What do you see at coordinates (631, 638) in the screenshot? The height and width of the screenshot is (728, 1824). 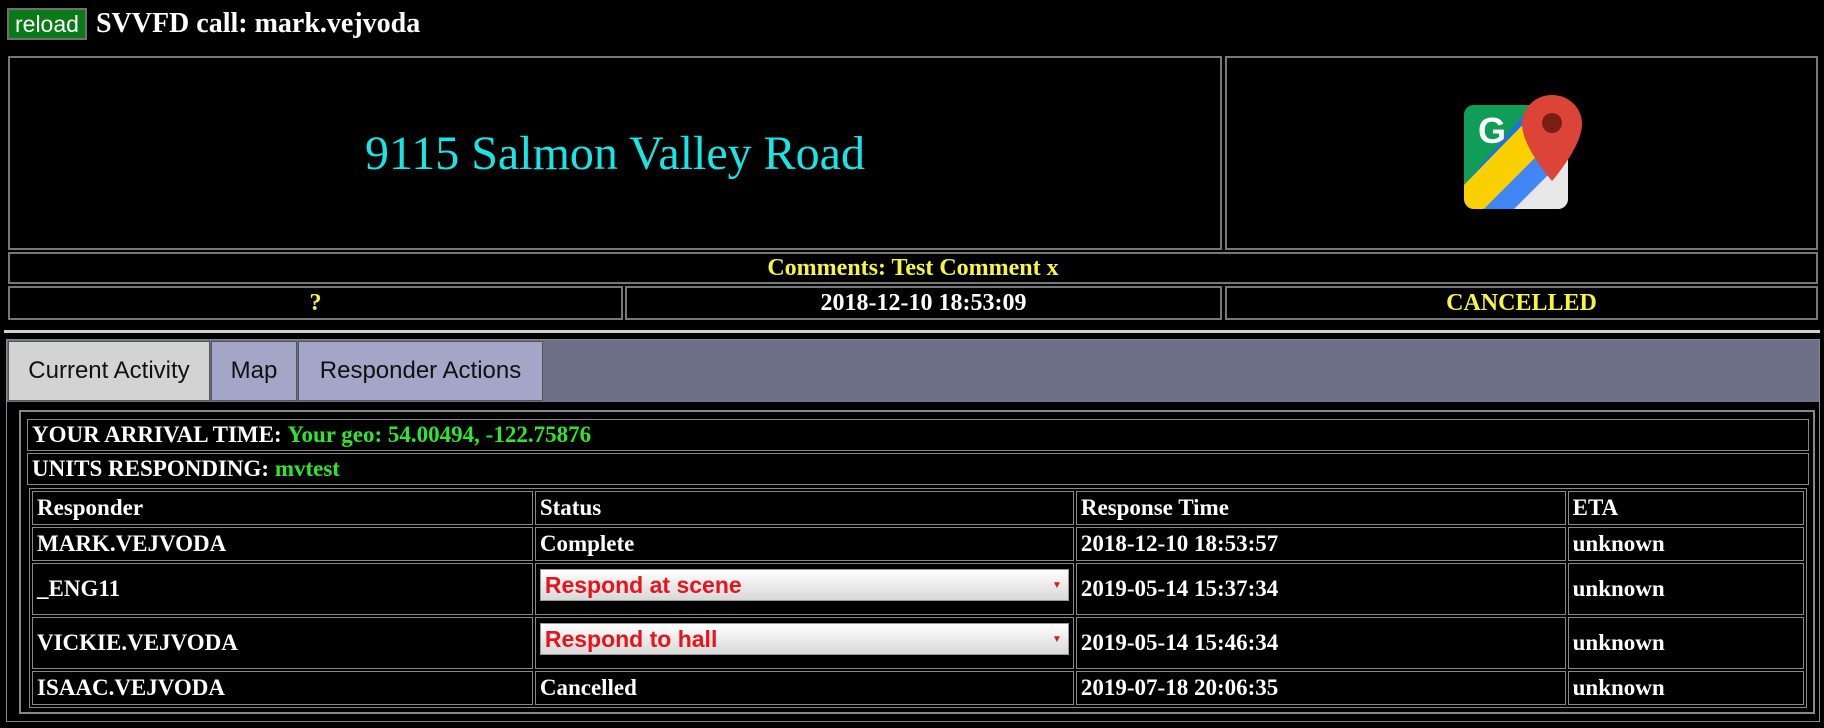 I see `status-select-value: Respond to hall` at bounding box center [631, 638].